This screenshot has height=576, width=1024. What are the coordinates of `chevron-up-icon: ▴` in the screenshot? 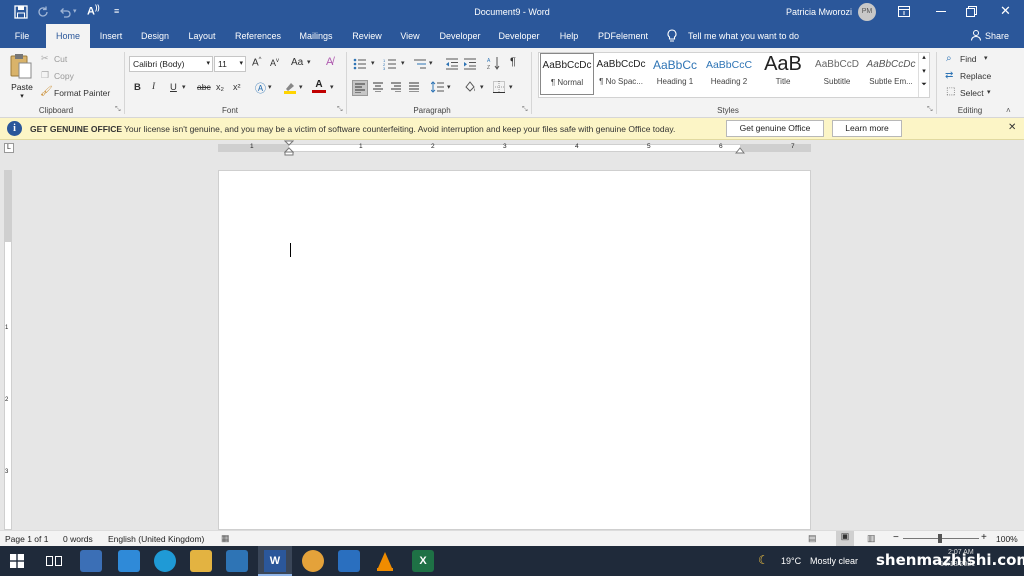 It's located at (924, 60).